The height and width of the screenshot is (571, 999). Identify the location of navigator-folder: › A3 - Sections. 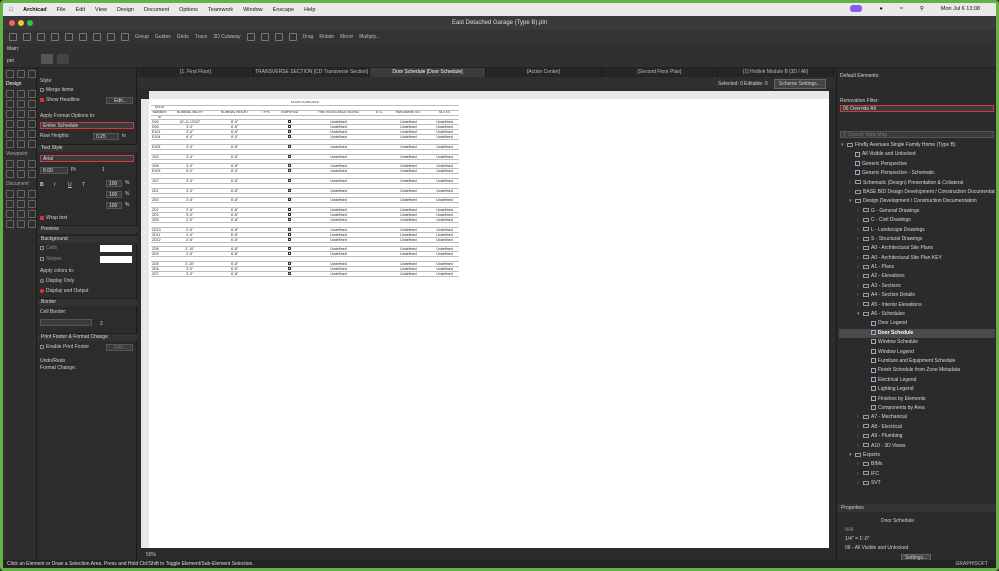
(917, 286).